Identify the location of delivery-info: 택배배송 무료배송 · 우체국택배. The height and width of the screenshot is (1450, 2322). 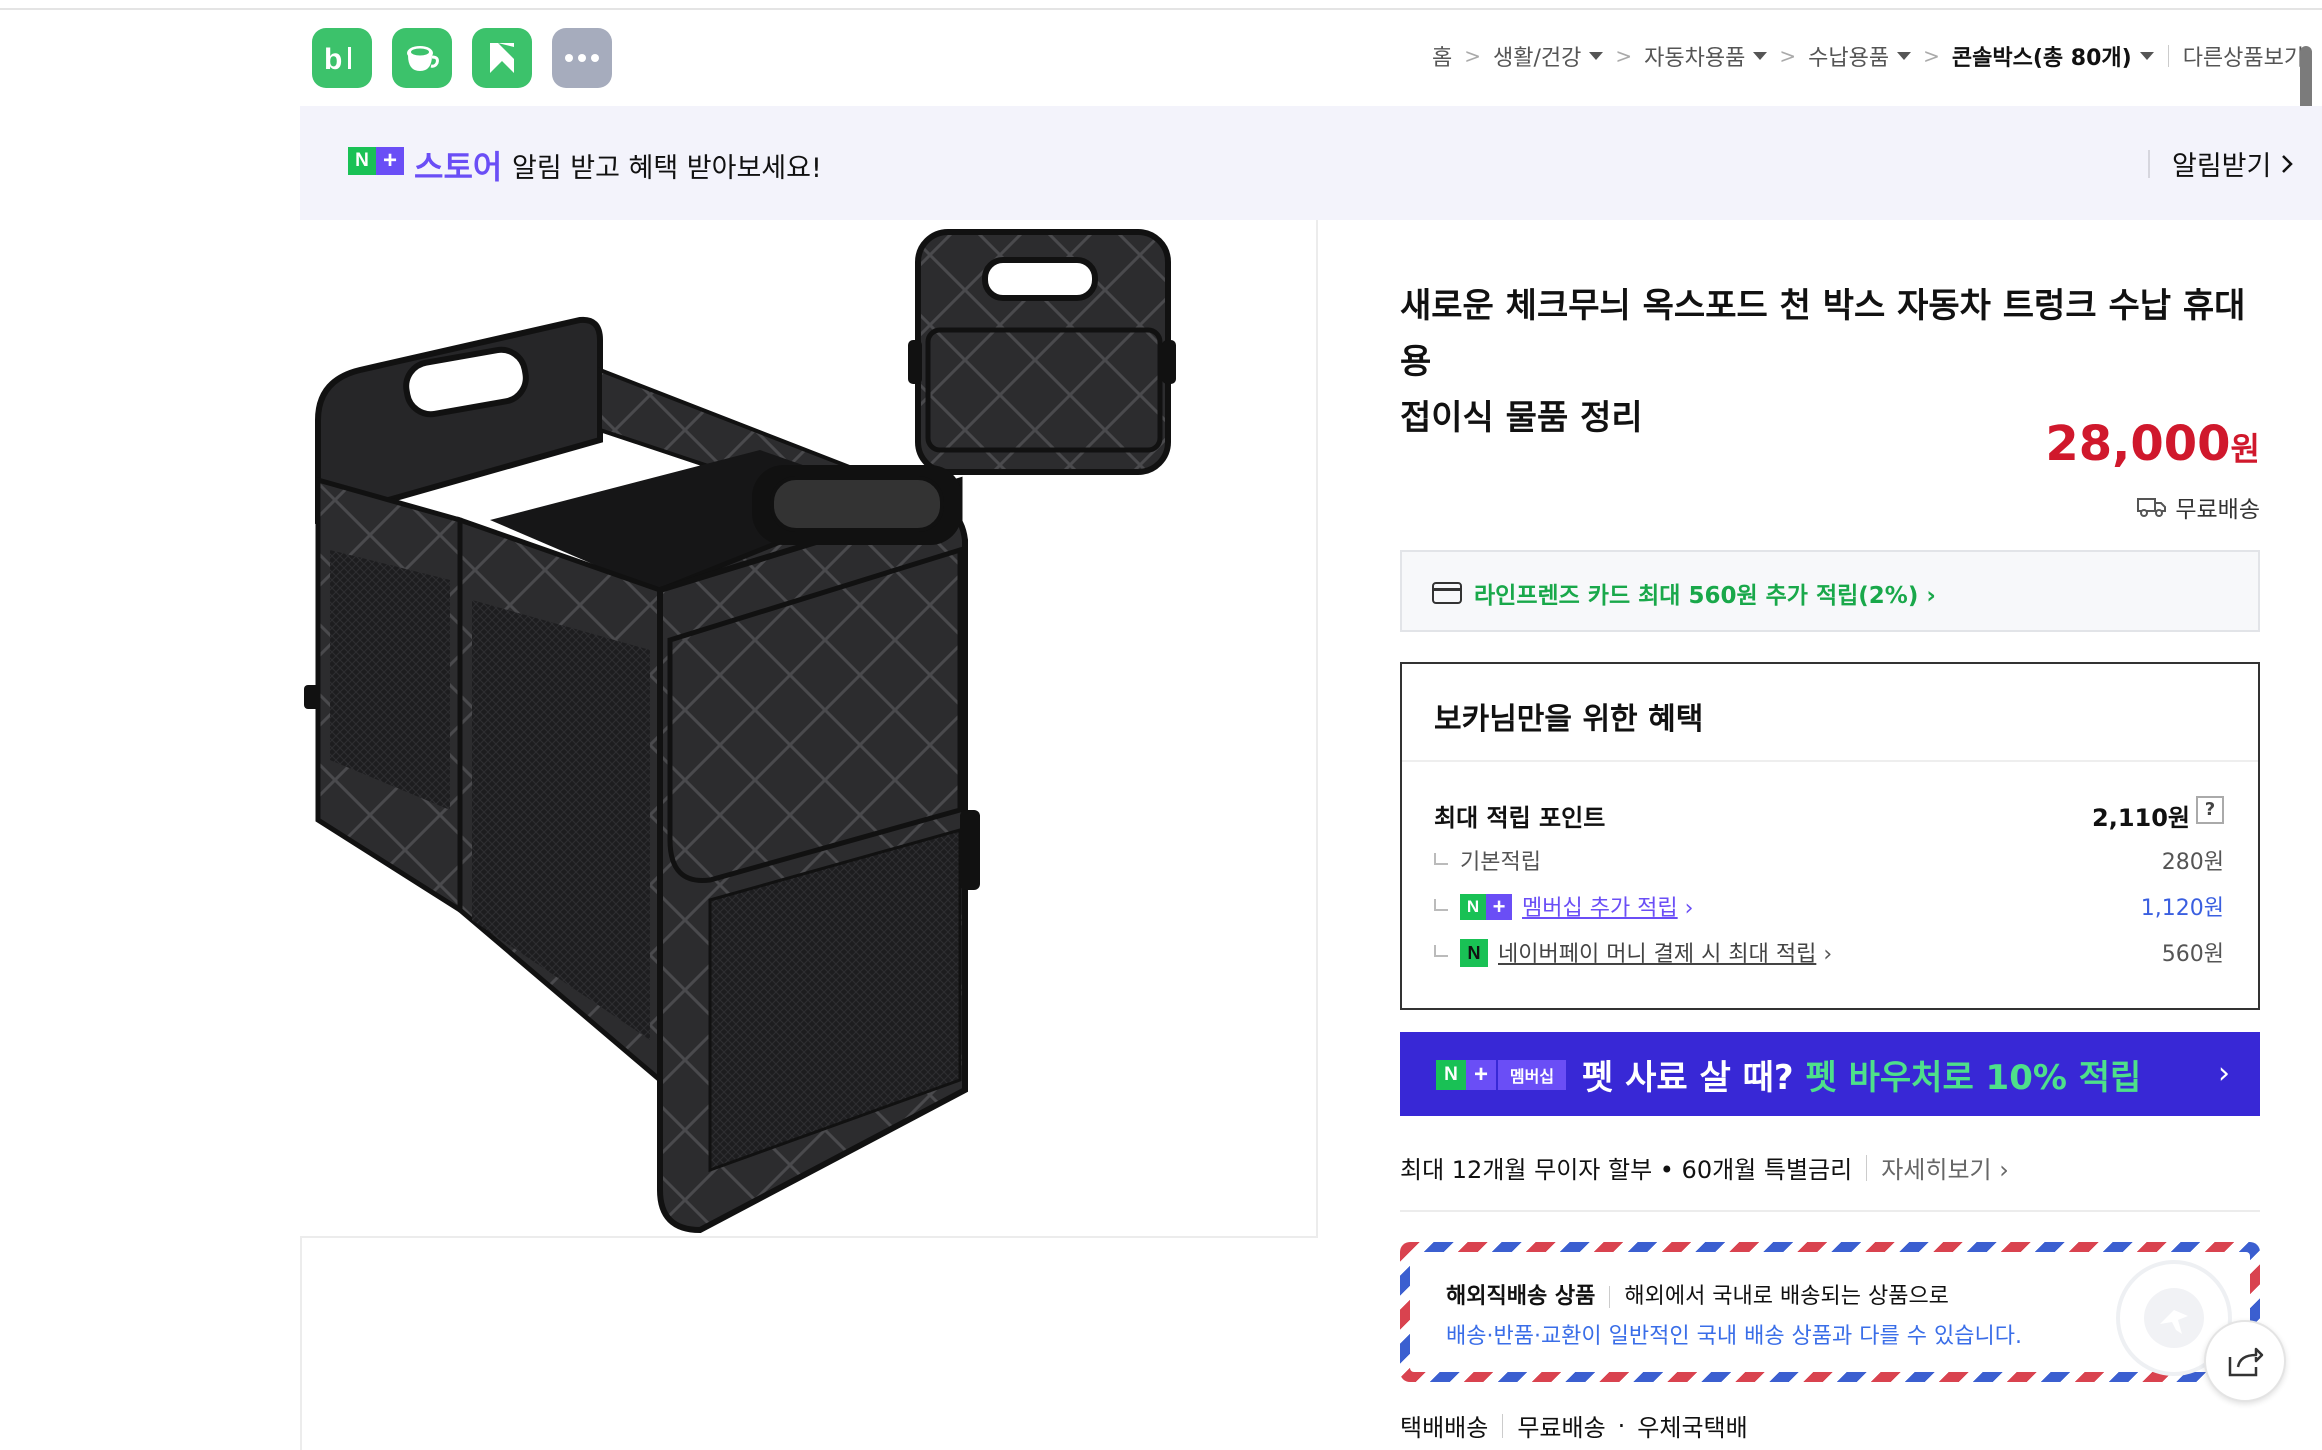
(1574, 1425).